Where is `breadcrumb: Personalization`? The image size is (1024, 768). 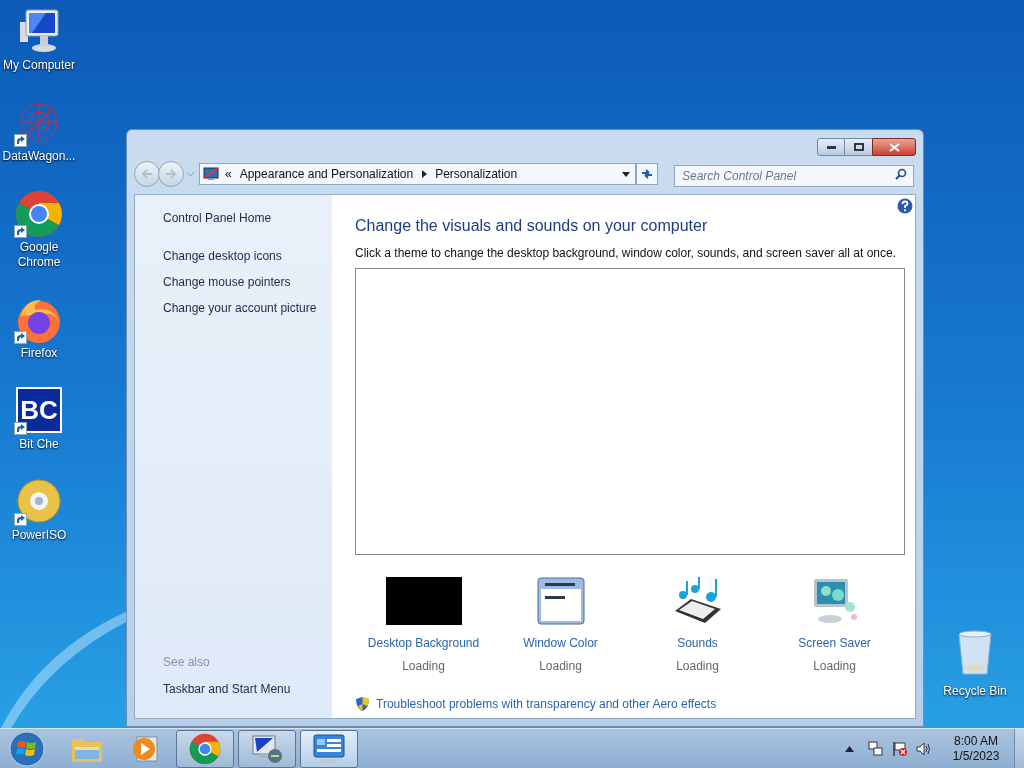 breadcrumb: Personalization is located at coordinates (476, 174).